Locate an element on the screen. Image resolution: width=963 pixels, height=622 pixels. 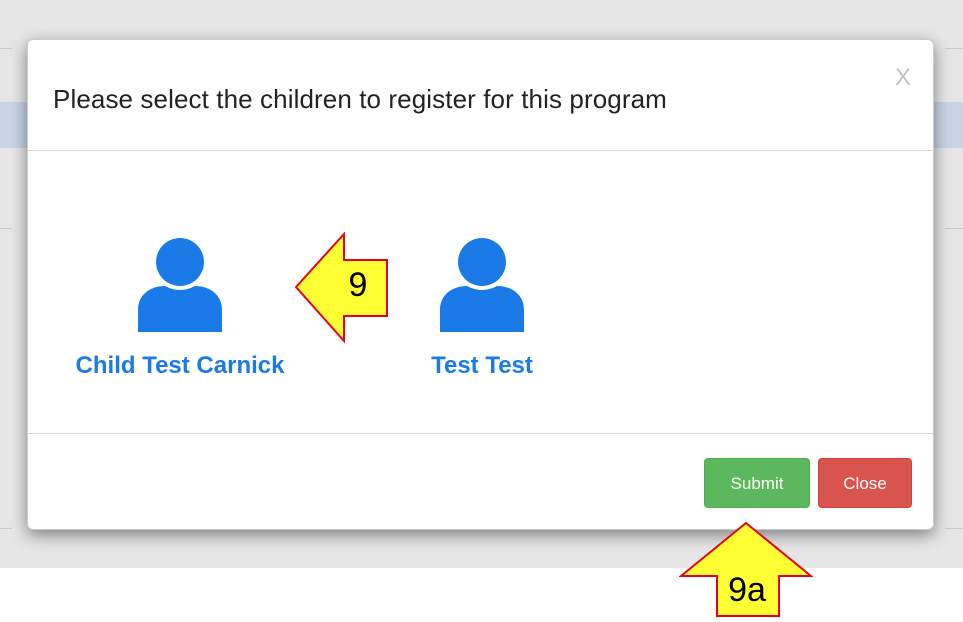
child-option-child-test-carnick: Child Test Carnick is located at coordinates (180, 308).